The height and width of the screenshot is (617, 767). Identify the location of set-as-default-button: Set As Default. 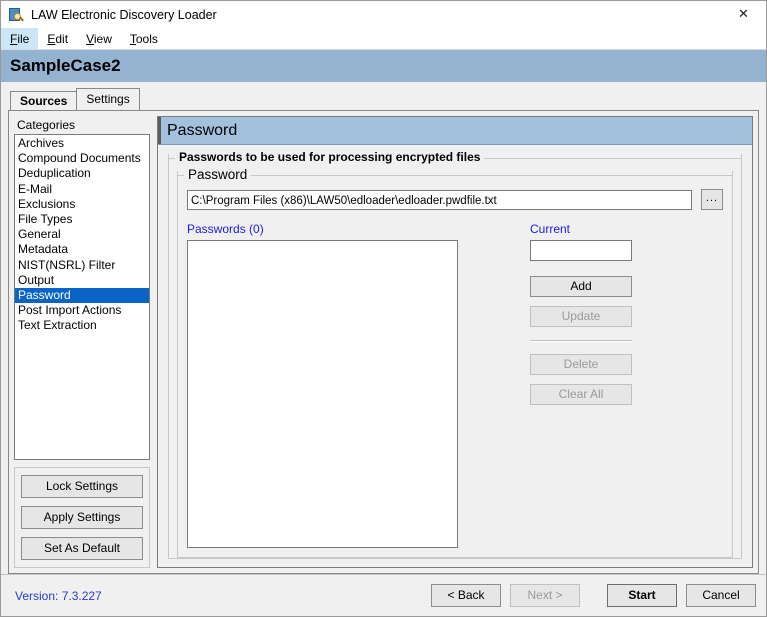
(82, 548).